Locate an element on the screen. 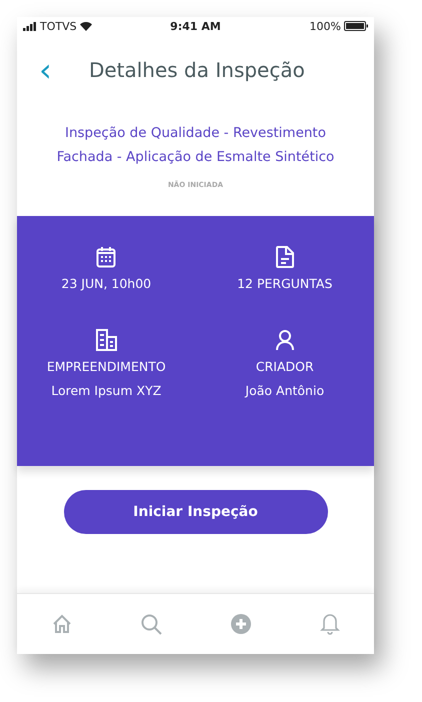 This screenshot has height=702, width=422. detail-label: CRIADOR is located at coordinates (285, 367).